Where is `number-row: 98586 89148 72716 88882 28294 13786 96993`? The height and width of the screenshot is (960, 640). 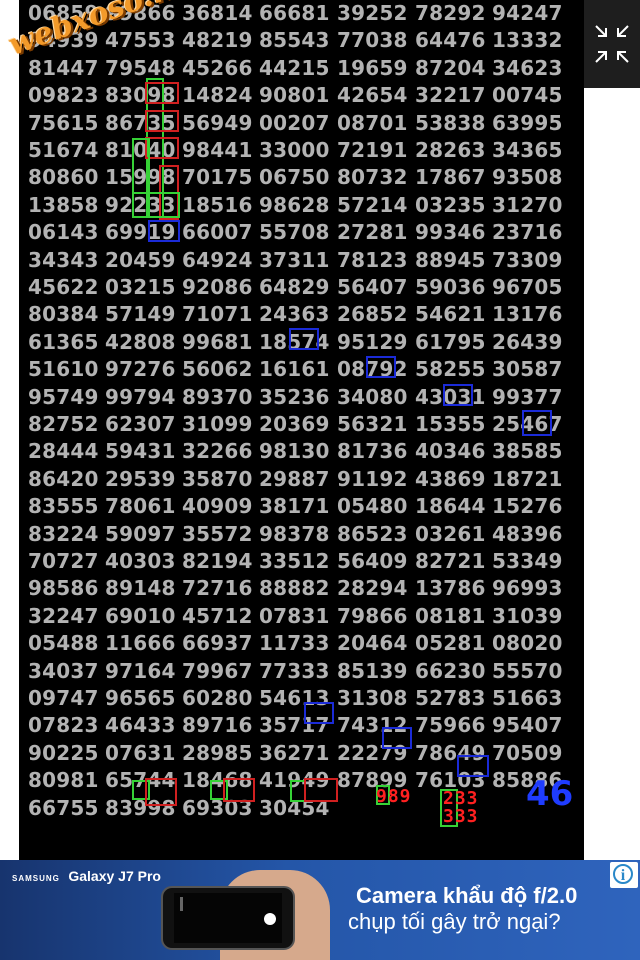 number-row: 98586 89148 72716 88882 28294 13786 96993 is located at coordinates (301, 588).